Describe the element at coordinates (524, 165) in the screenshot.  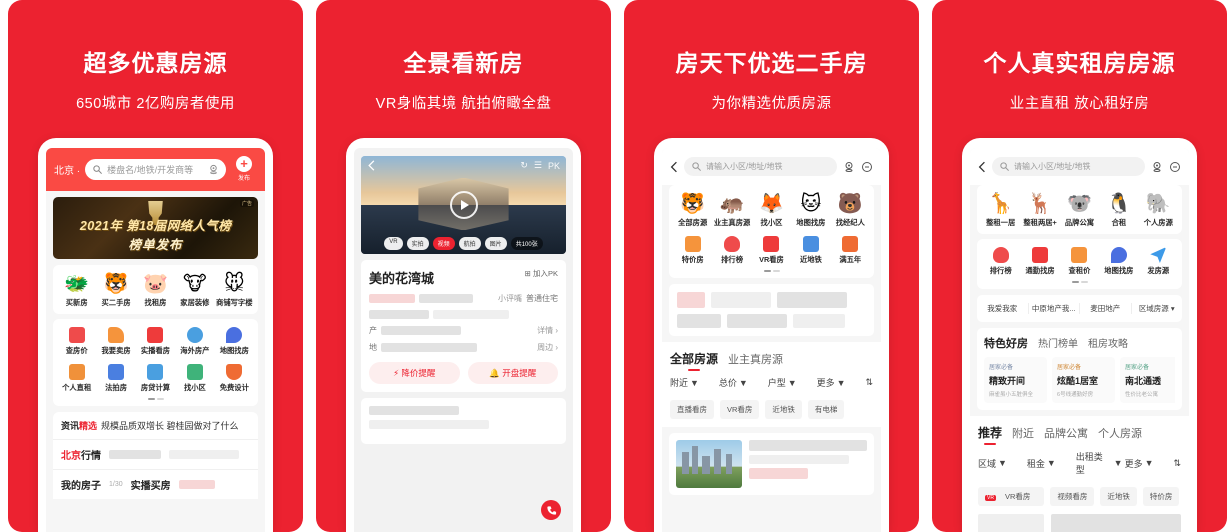
I see `share-icon: ↻` at that location.